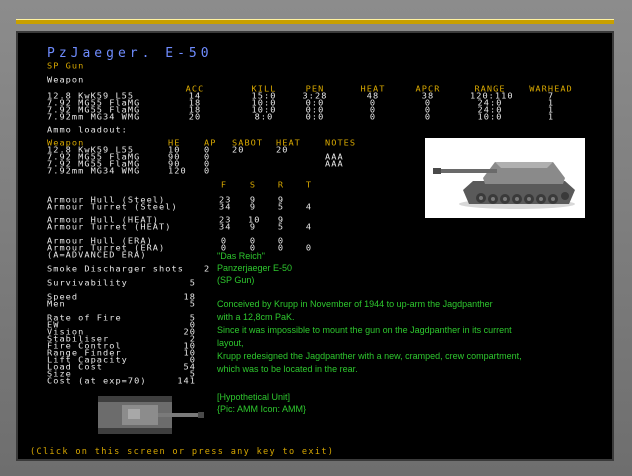  I want to click on stat-value: 5, so click(192, 305).